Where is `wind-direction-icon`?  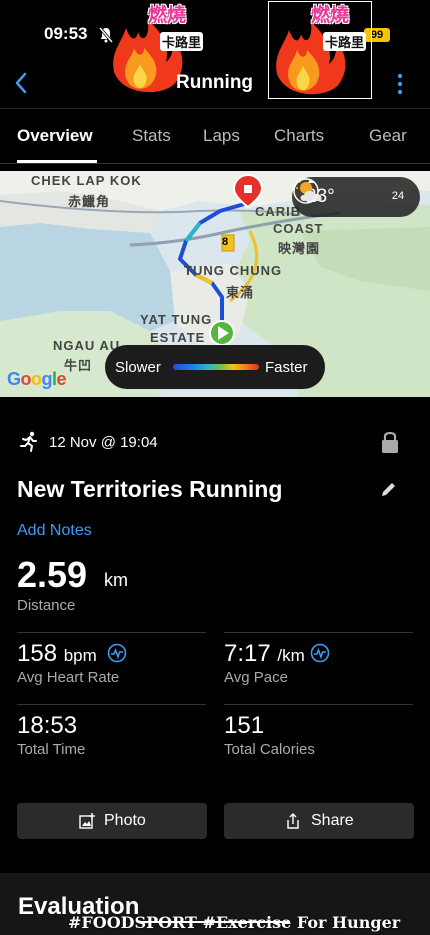
wind-direction-icon is located at coordinates (306, 191).